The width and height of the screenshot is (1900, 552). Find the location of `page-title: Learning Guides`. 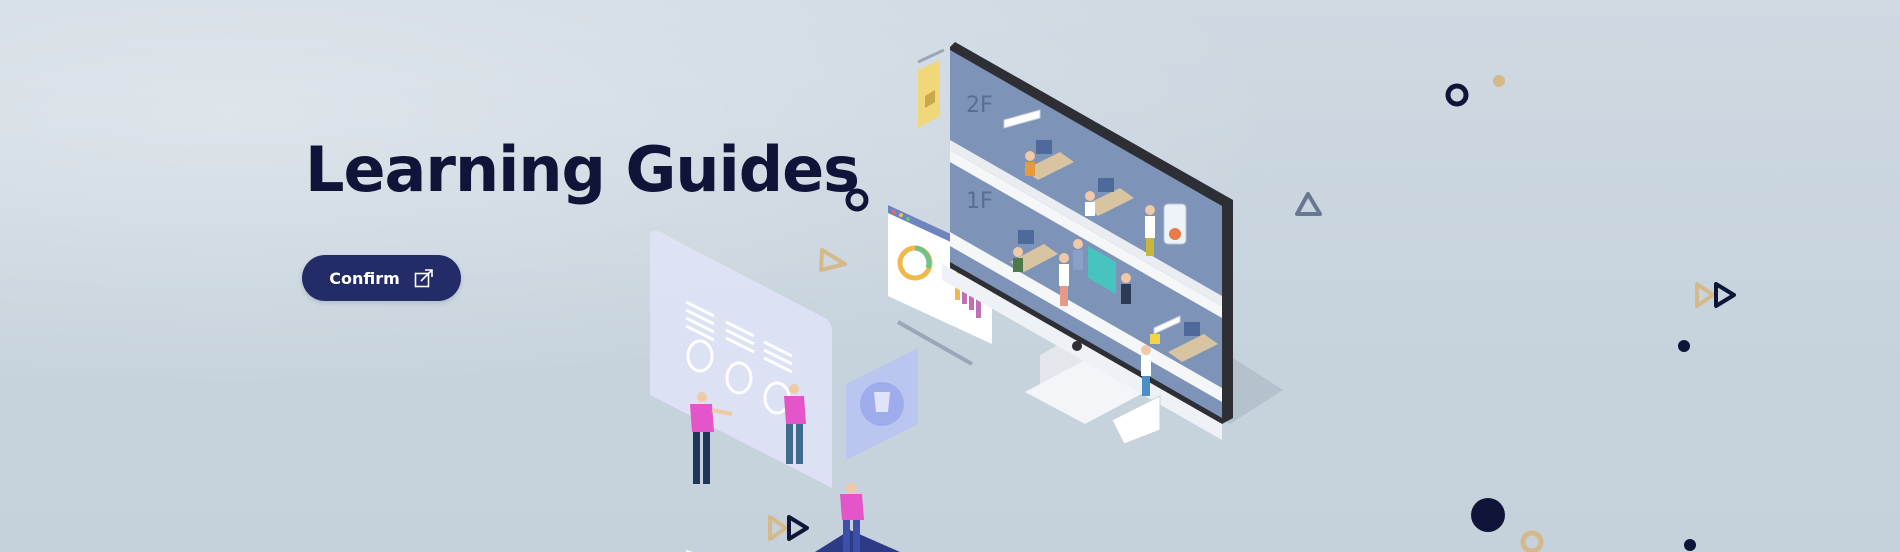

page-title: Learning Guides is located at coordinates (582, 169).